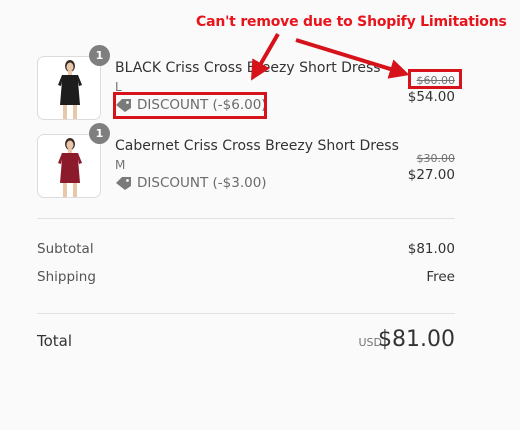 Image resolution: width=520 pixels, height=430 pixels. Describe the element at coordinates (202, 183) in the screenshot. I see `discount-text: DISCOUNT (-$3.00)` at that location.